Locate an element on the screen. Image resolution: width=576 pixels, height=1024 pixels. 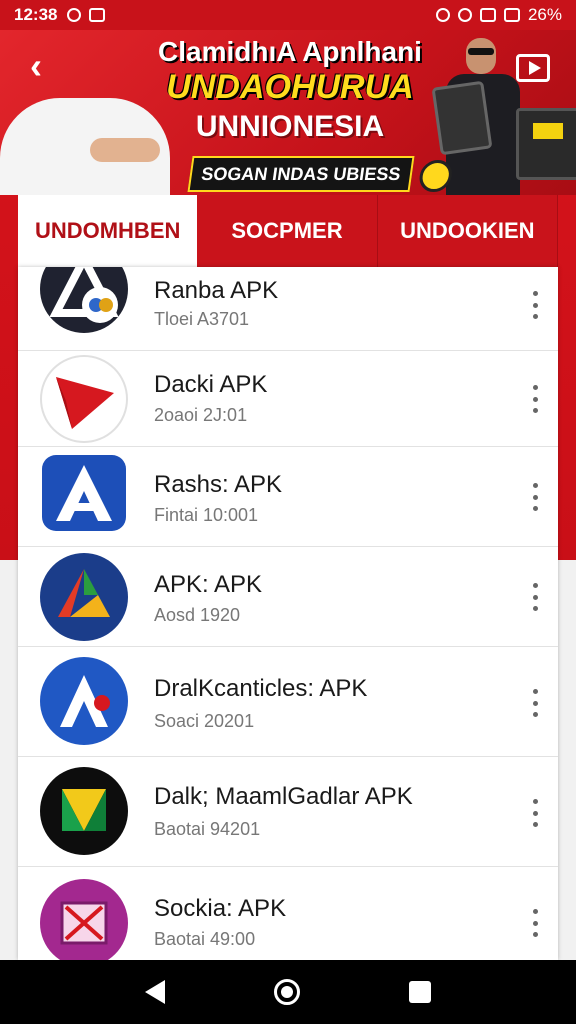
tab-label: UNDOMHBEN is located at coordinates (107, 230).